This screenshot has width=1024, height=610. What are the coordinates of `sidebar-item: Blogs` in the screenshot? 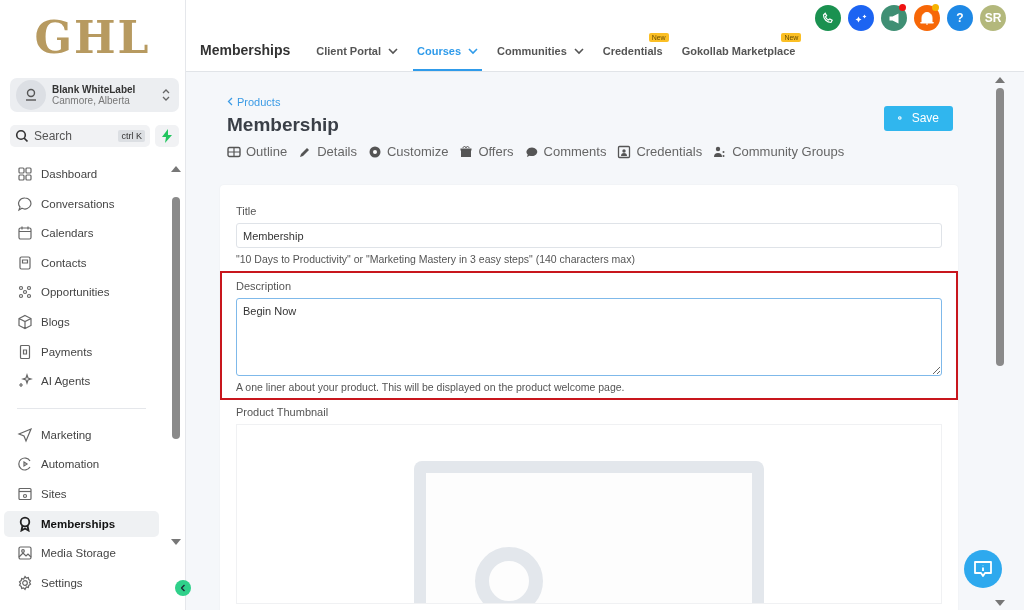 It's located at (81, 321).